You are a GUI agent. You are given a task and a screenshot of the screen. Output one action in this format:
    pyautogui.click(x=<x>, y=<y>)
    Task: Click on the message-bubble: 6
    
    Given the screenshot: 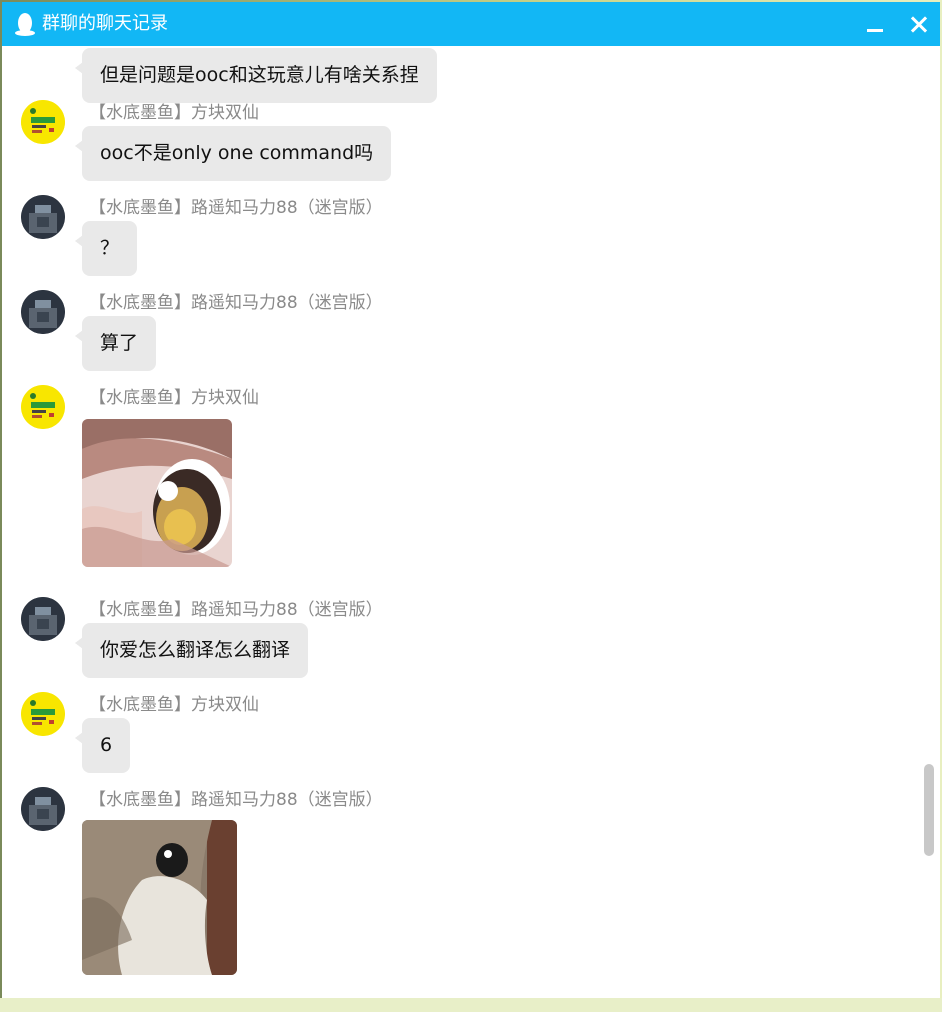 What is the action you would take?
    pyautogui.click(x=102, y=745)
    